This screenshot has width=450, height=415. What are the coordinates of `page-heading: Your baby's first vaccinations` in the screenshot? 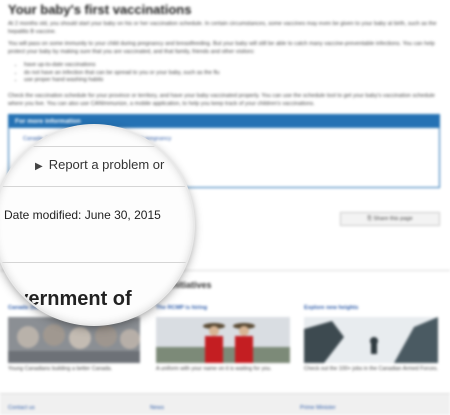 It's located at (100, 9).